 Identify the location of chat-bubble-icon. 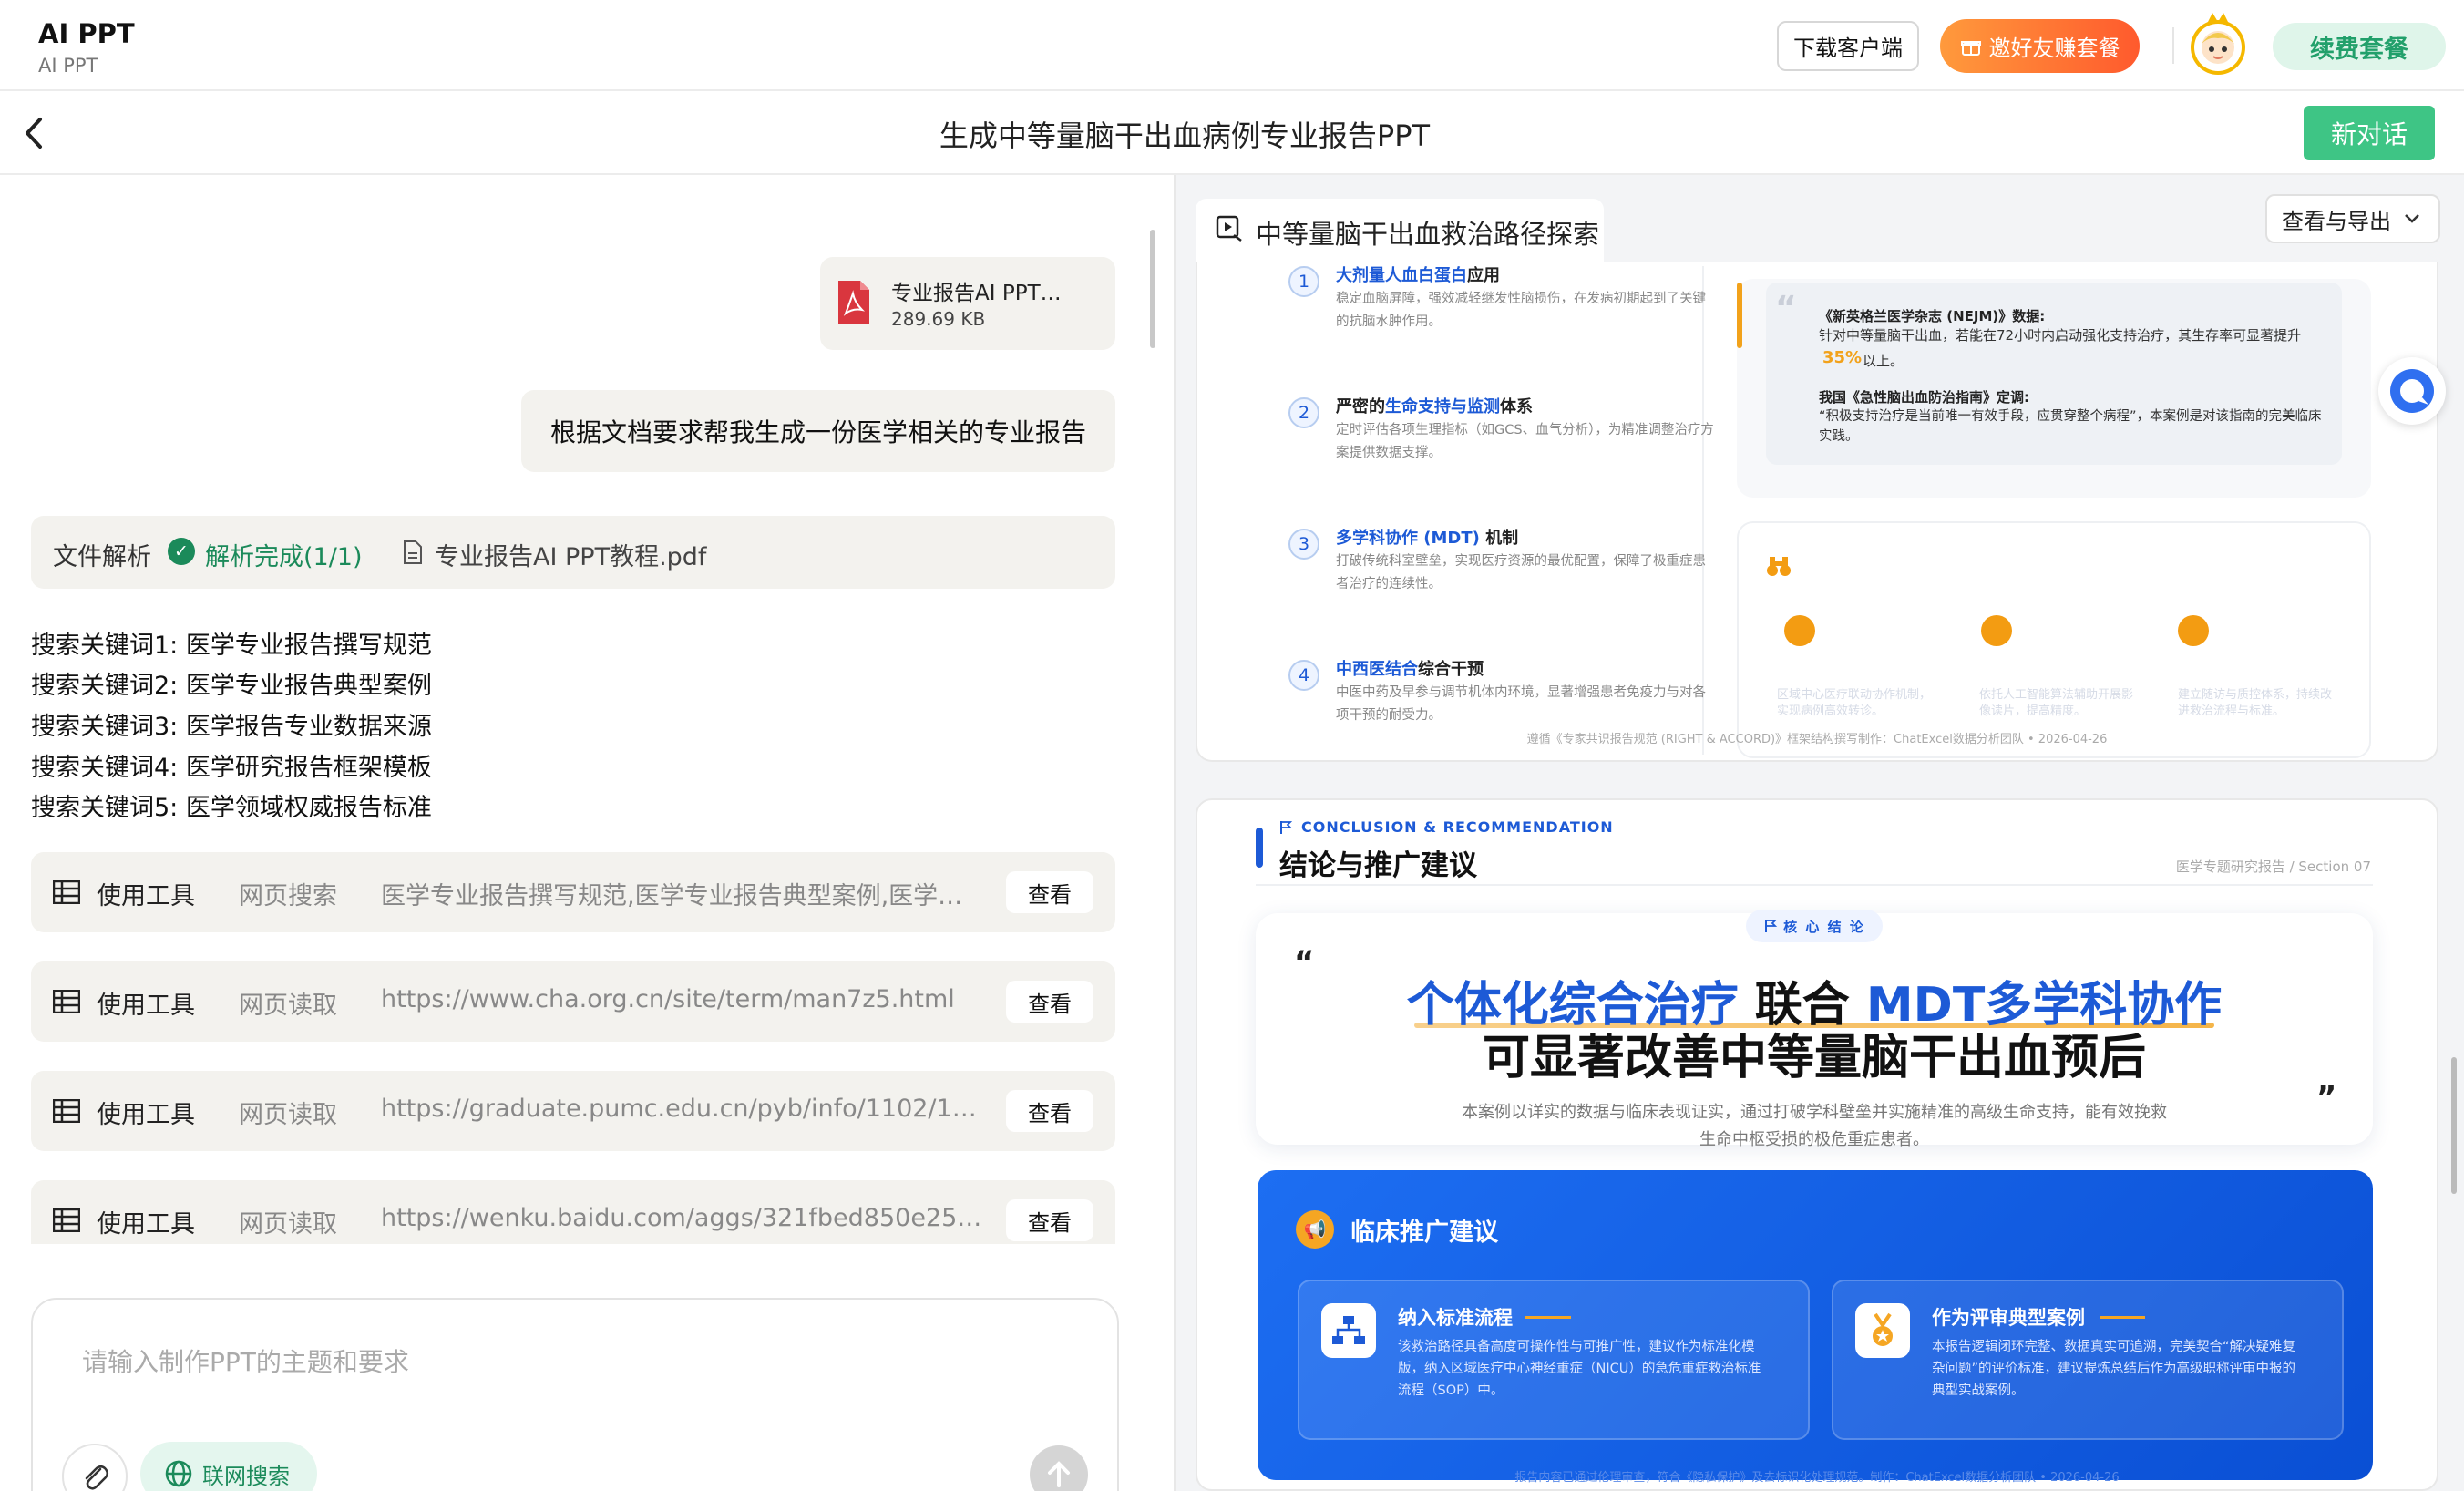
(2412, 391).